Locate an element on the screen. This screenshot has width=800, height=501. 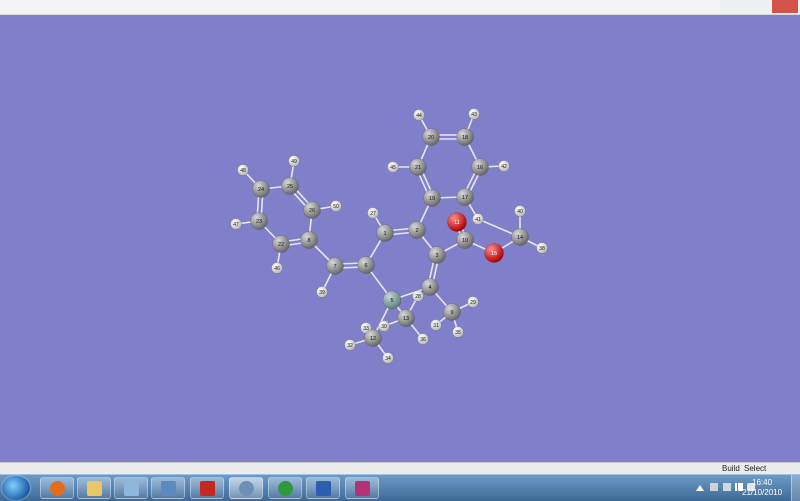
atom-11: 11 is located at coordinates (457, 222).